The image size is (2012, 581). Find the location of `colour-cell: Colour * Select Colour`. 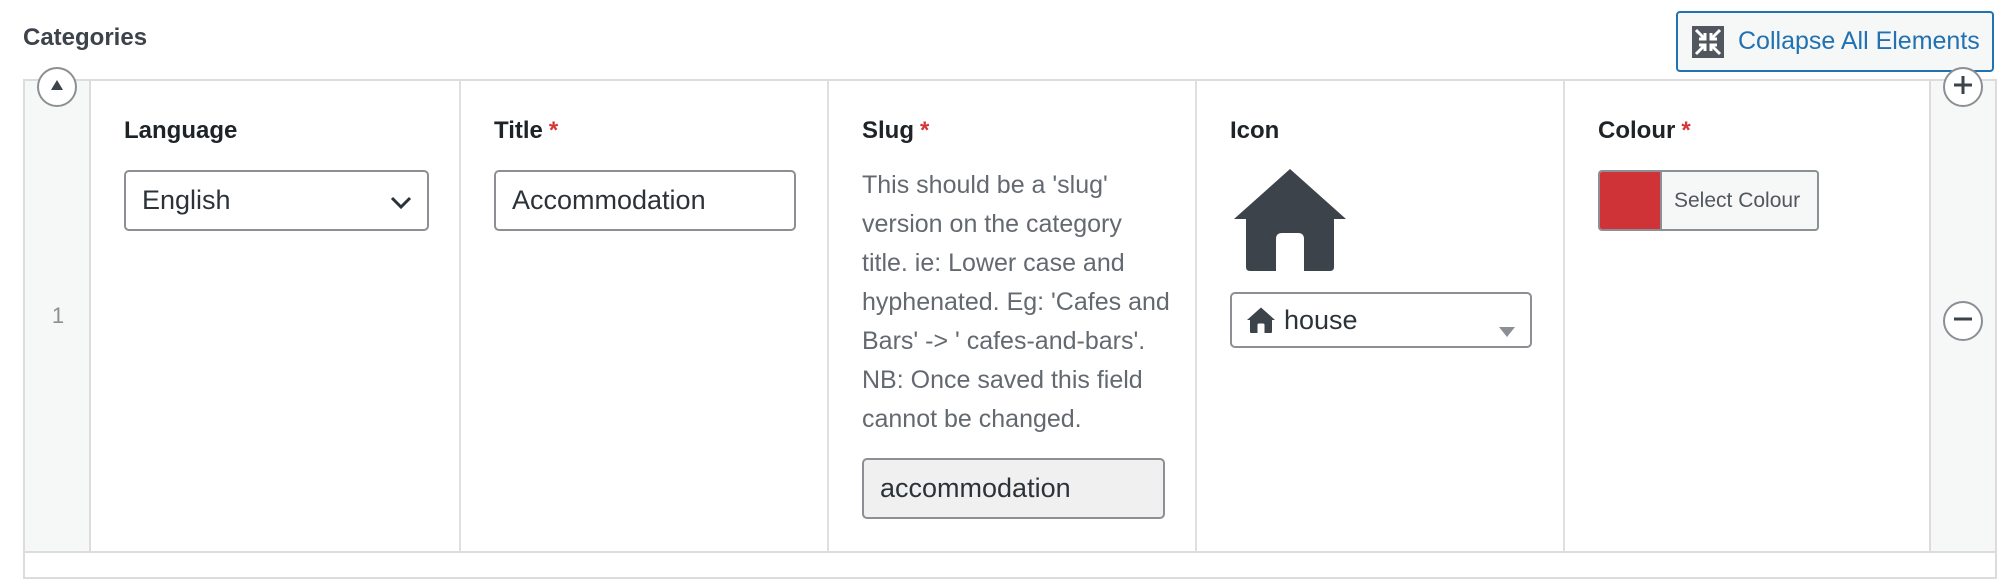

colour-cell: Colour * Select Colour is located at coordinates (1749, 316).